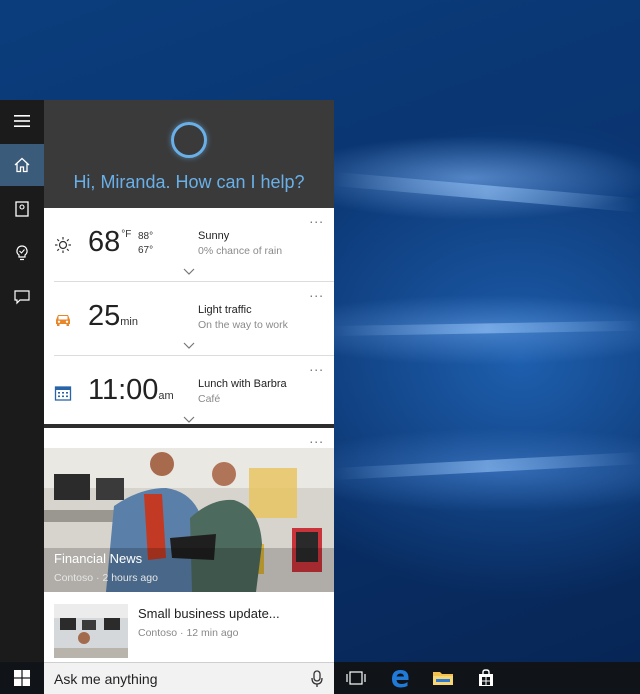 This screenshot has width=640, height=694. What do you see at coordinates (129, 322) in the screenshot?
I see `traffic-unit: min` at bounding box center [129, 322].